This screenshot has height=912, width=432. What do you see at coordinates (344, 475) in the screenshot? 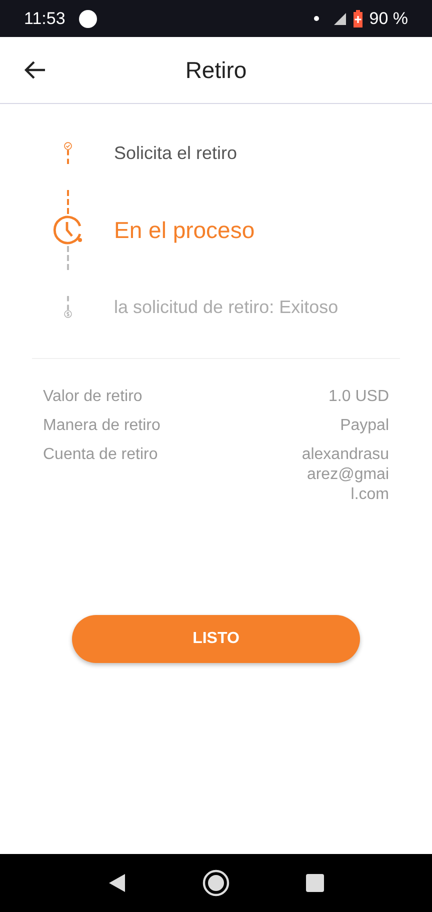
I see `detail-value: alexandrasuarez@gmail.com` at bounding box center [344, 475].